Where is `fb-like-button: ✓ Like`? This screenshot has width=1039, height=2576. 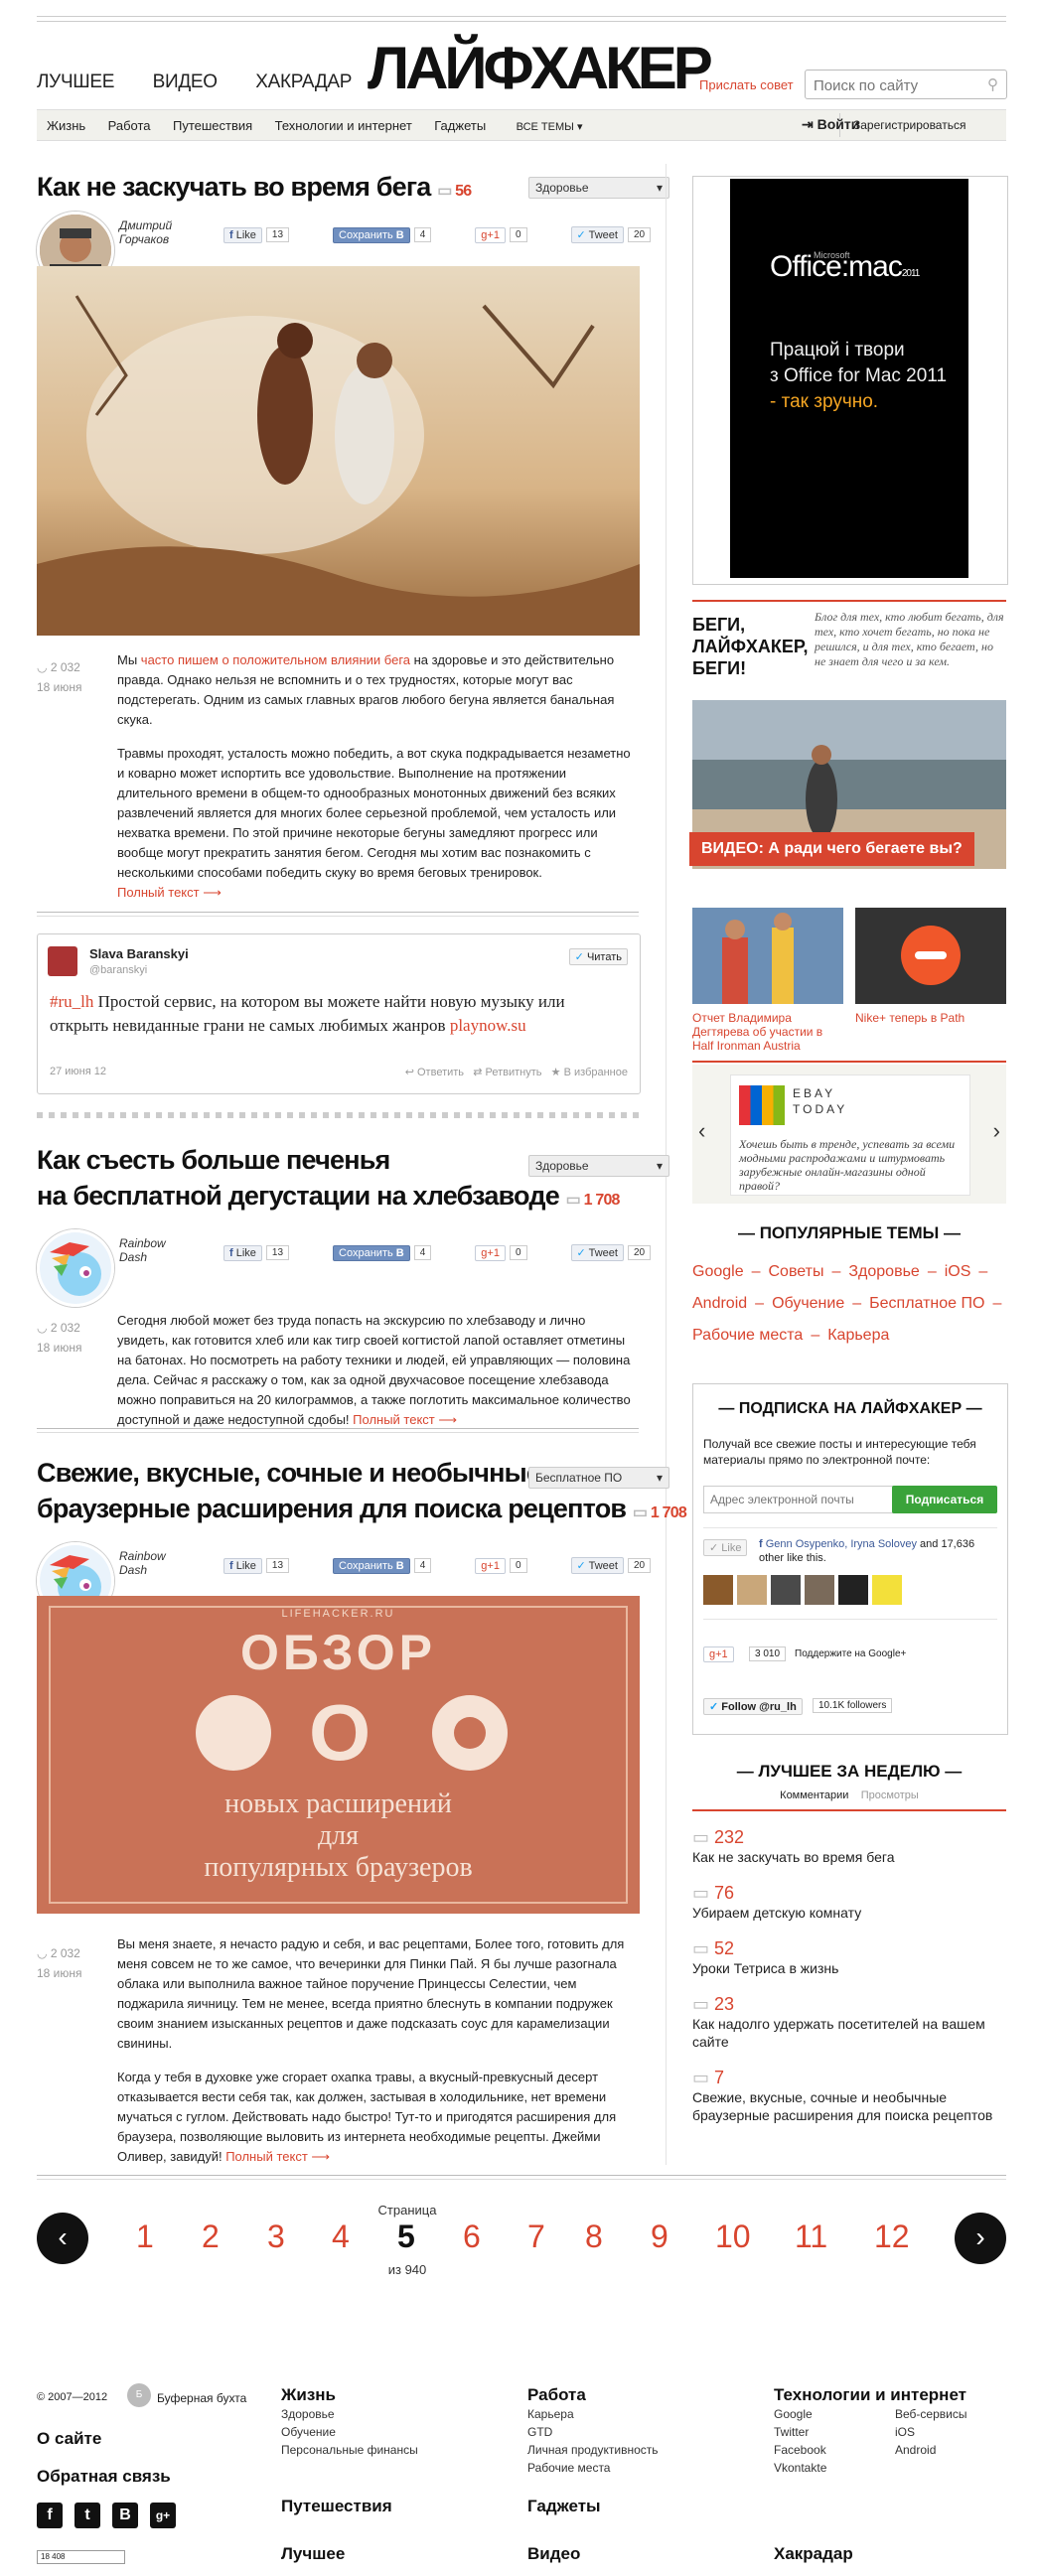 fb-like-button: ✓ Like is located at coordinates (725, 1547).